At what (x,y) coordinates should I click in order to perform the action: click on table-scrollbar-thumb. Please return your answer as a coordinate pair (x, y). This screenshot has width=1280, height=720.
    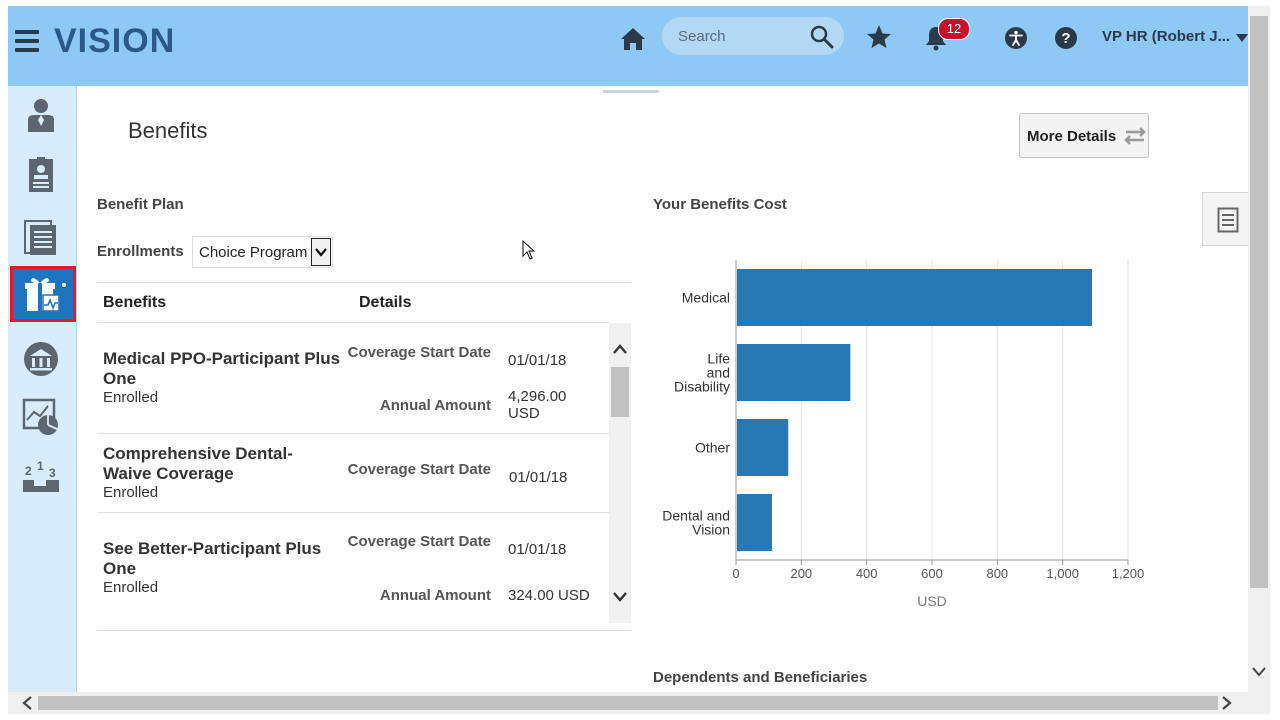
    Looking at the image, I should click on (620, 392).